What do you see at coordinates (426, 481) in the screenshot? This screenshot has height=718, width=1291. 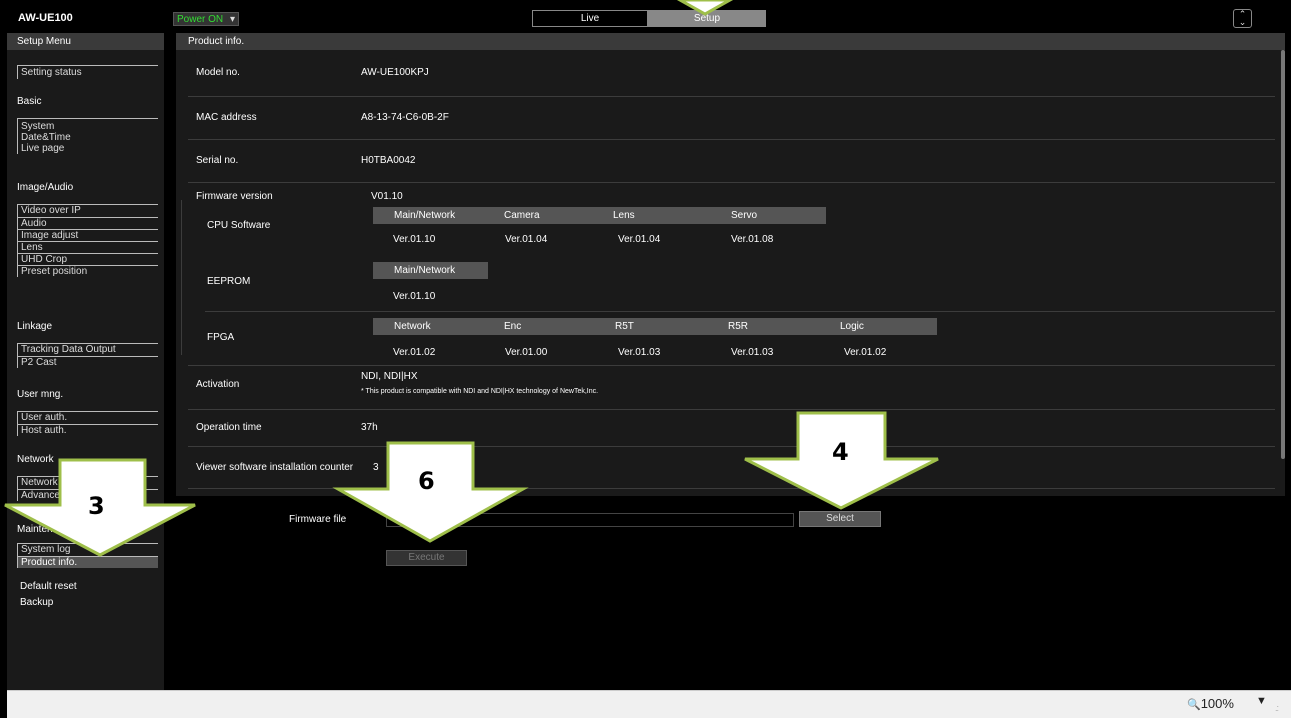 I see `annotation-label-6: 6` at bounding box center [426, 481].